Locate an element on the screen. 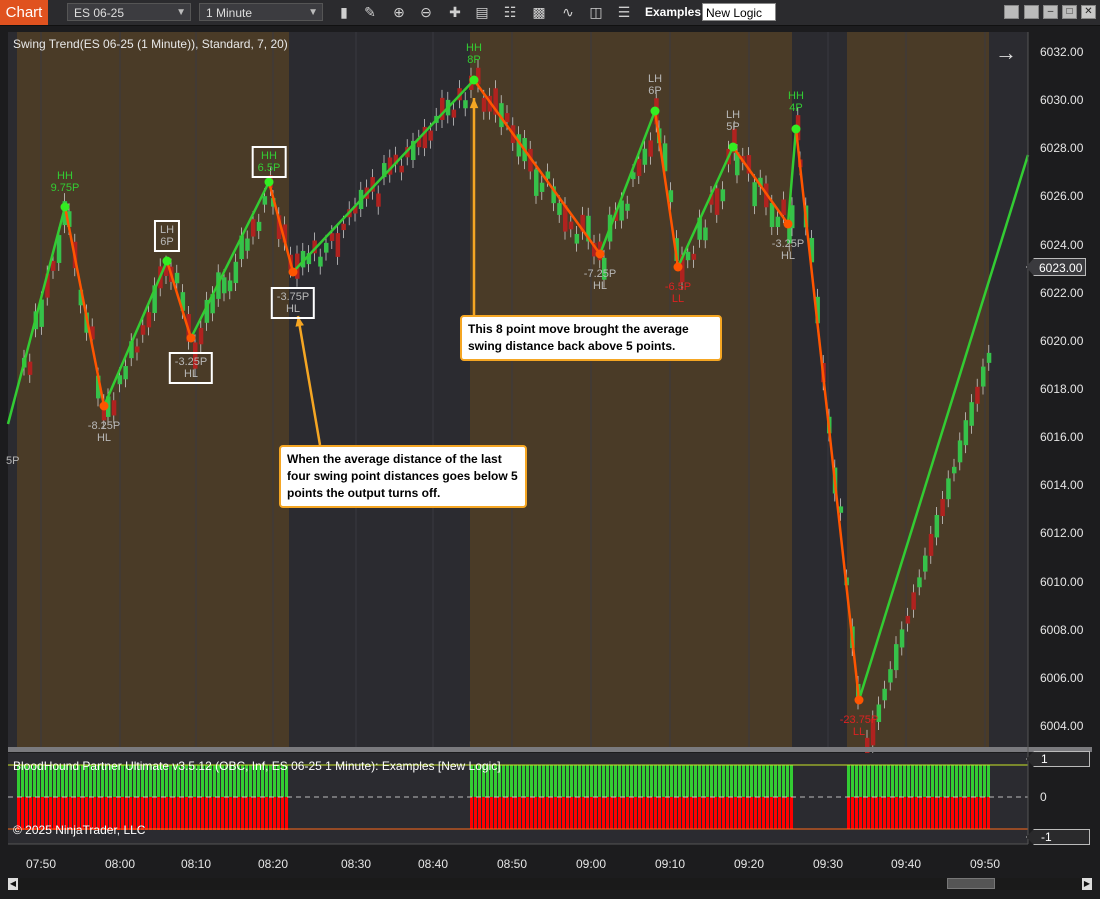 This screenshot has width=1100, height=899. price-axis-label: 6024.00 is located at coordinates (1062, 244).